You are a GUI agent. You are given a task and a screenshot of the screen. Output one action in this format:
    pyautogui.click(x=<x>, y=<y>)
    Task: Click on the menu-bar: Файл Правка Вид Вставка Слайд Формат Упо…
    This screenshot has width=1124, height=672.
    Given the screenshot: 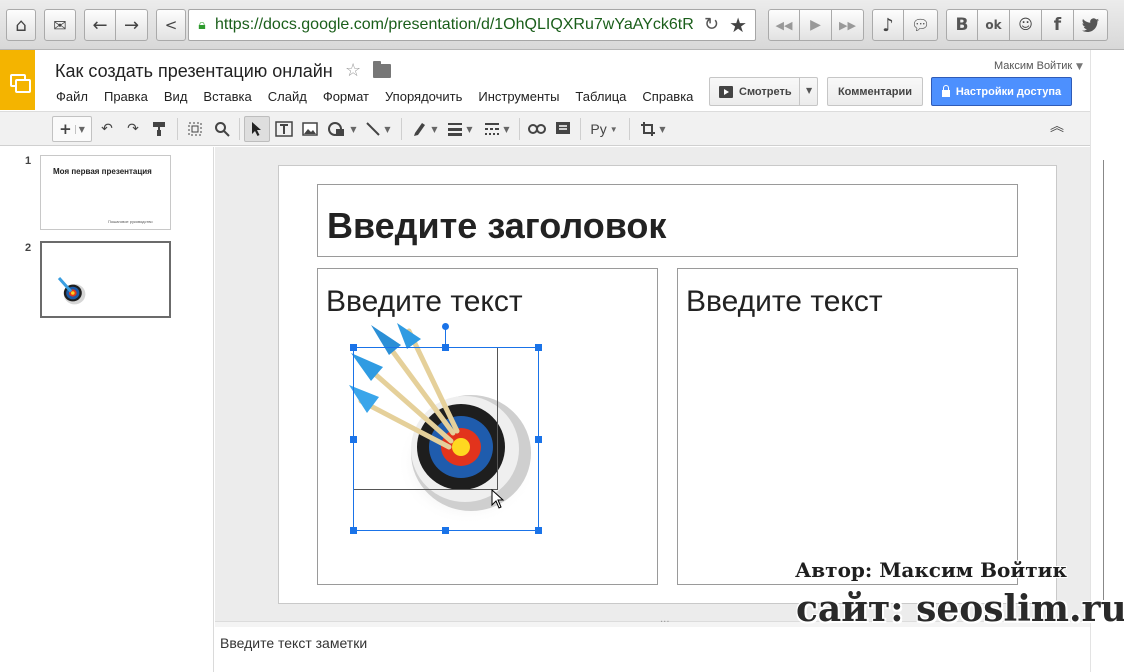 What is the action you would take?
    pyautogui.click(x=382, y=96)
    